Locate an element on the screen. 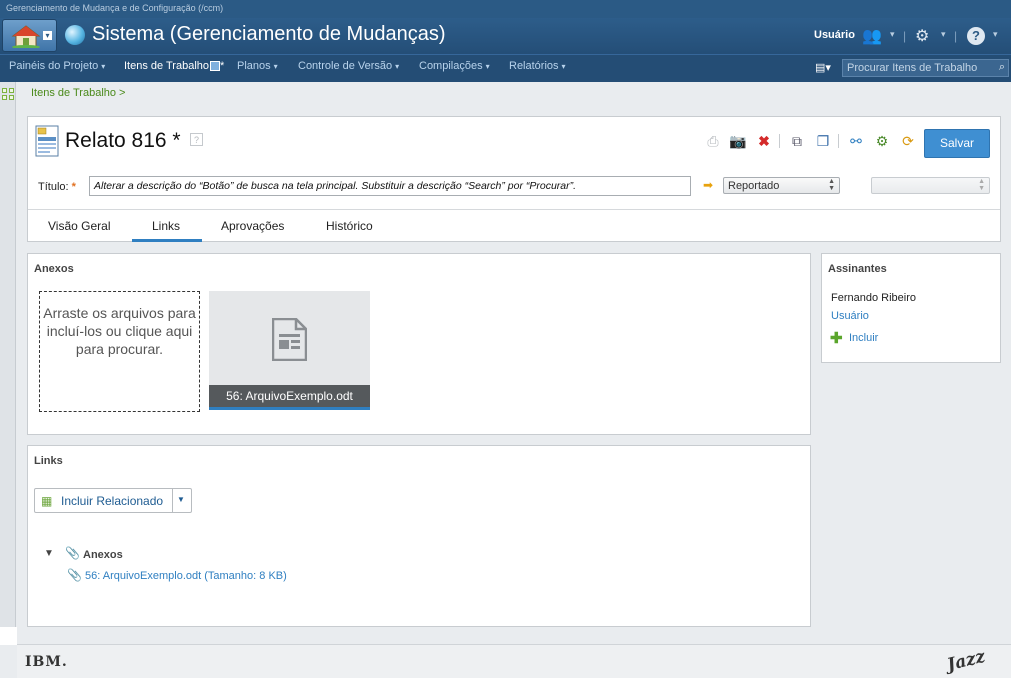  nav-label: Compilações is located at coordinates (451, 66).